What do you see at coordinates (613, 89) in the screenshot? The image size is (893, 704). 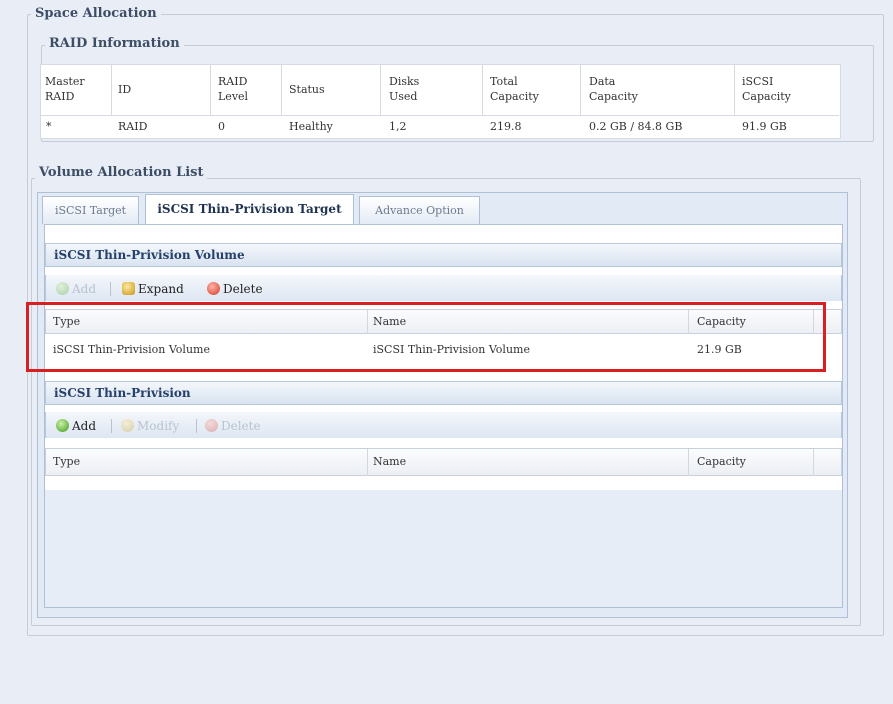 I see `raid-header-data: Data Capacity` at bounding box center [613, 89].